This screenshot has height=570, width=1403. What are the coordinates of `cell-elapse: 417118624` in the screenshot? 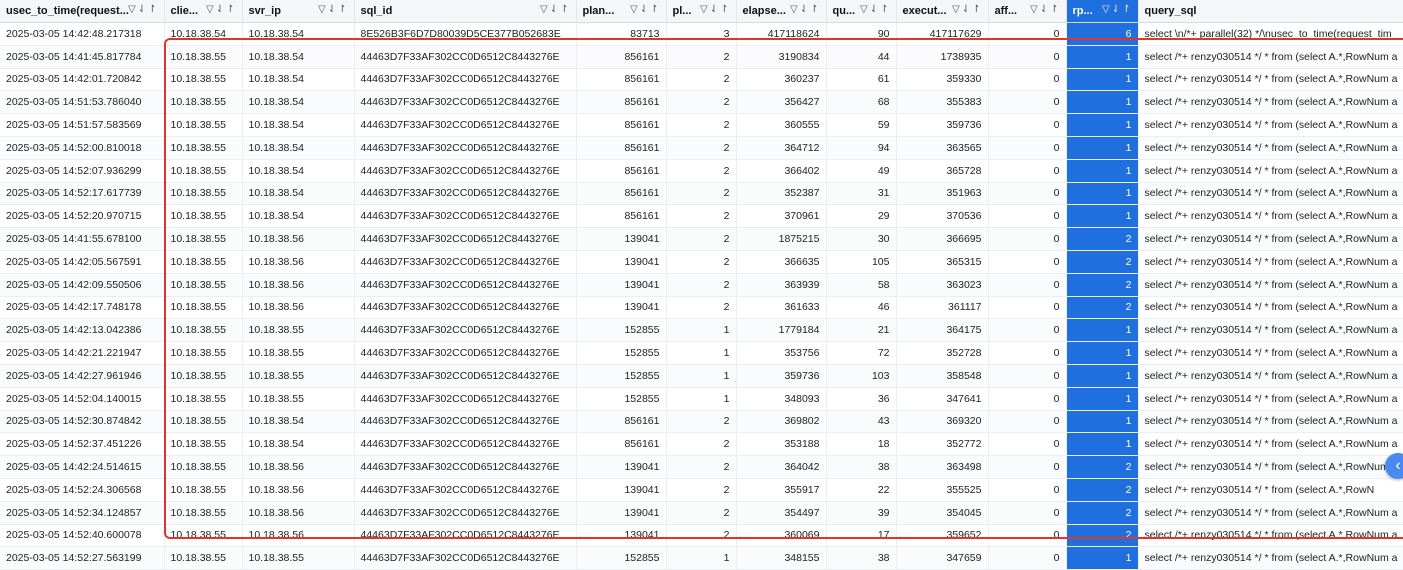 It's located at (781, 34).